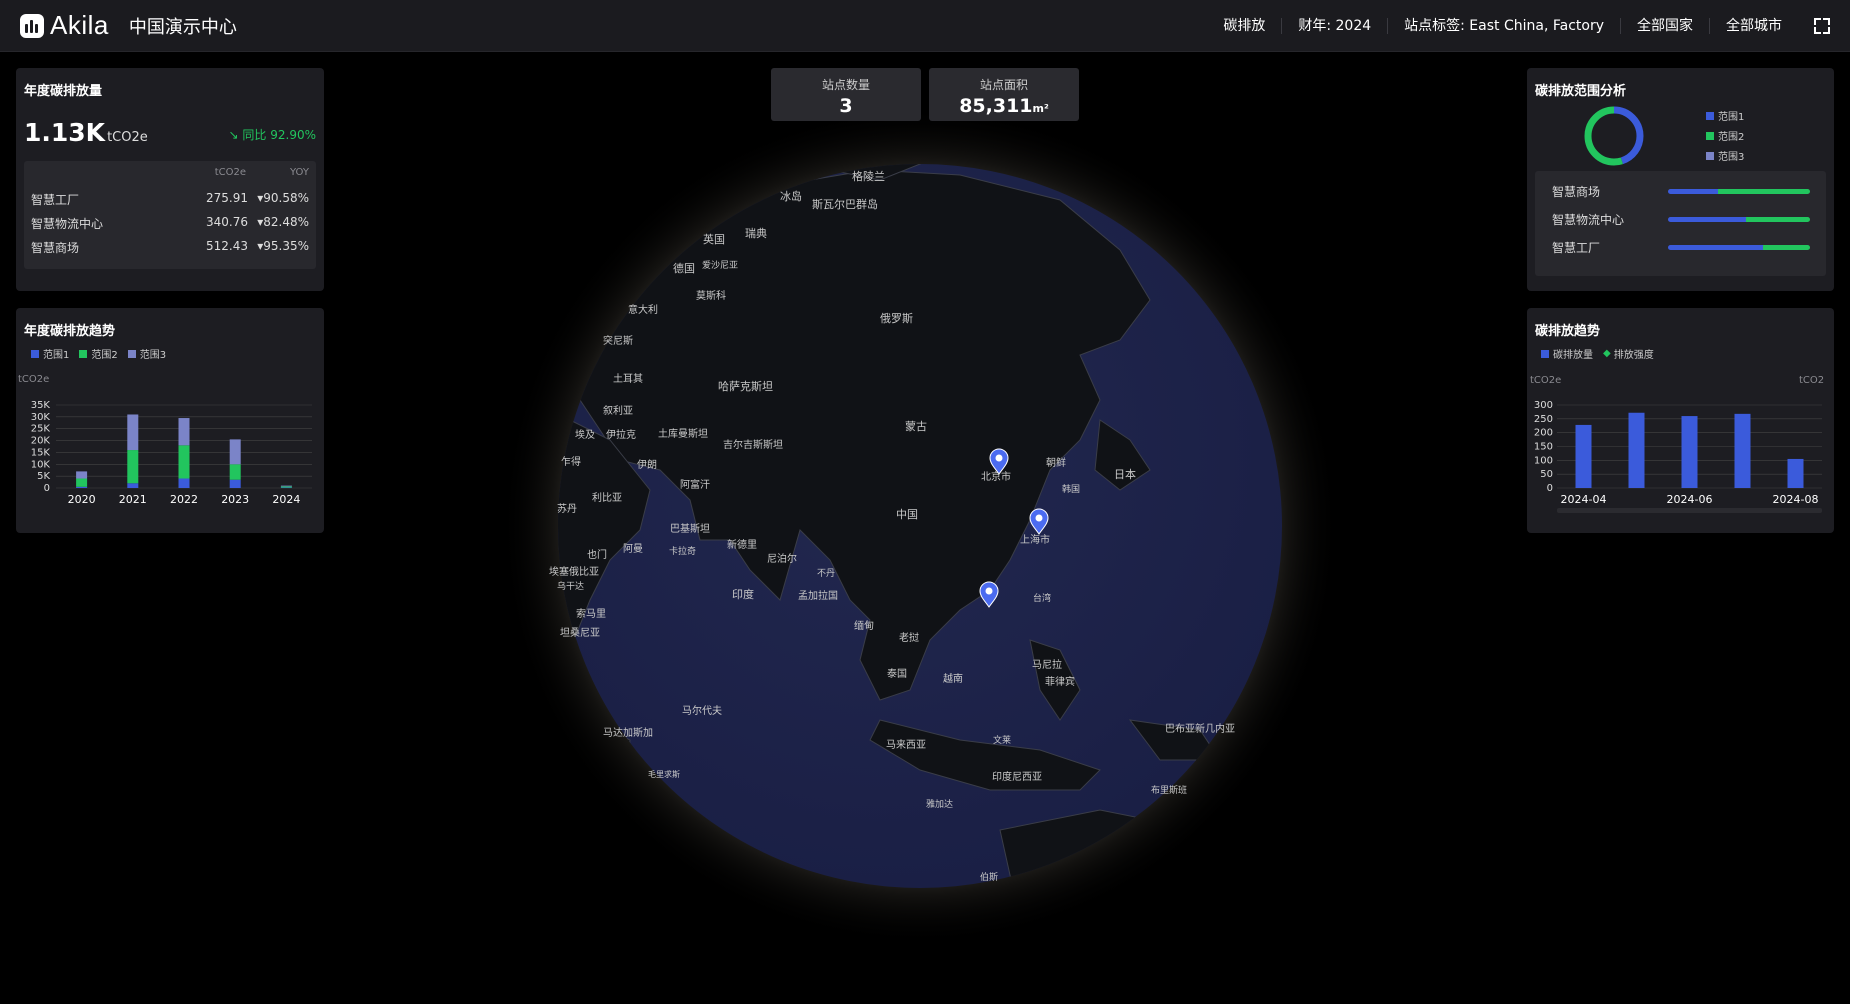 This screenshot has width=1850, height=1004. Describe the element at coordinates (1543, 433) in the screenshot. I see `y-tick-label: 200` at that location.